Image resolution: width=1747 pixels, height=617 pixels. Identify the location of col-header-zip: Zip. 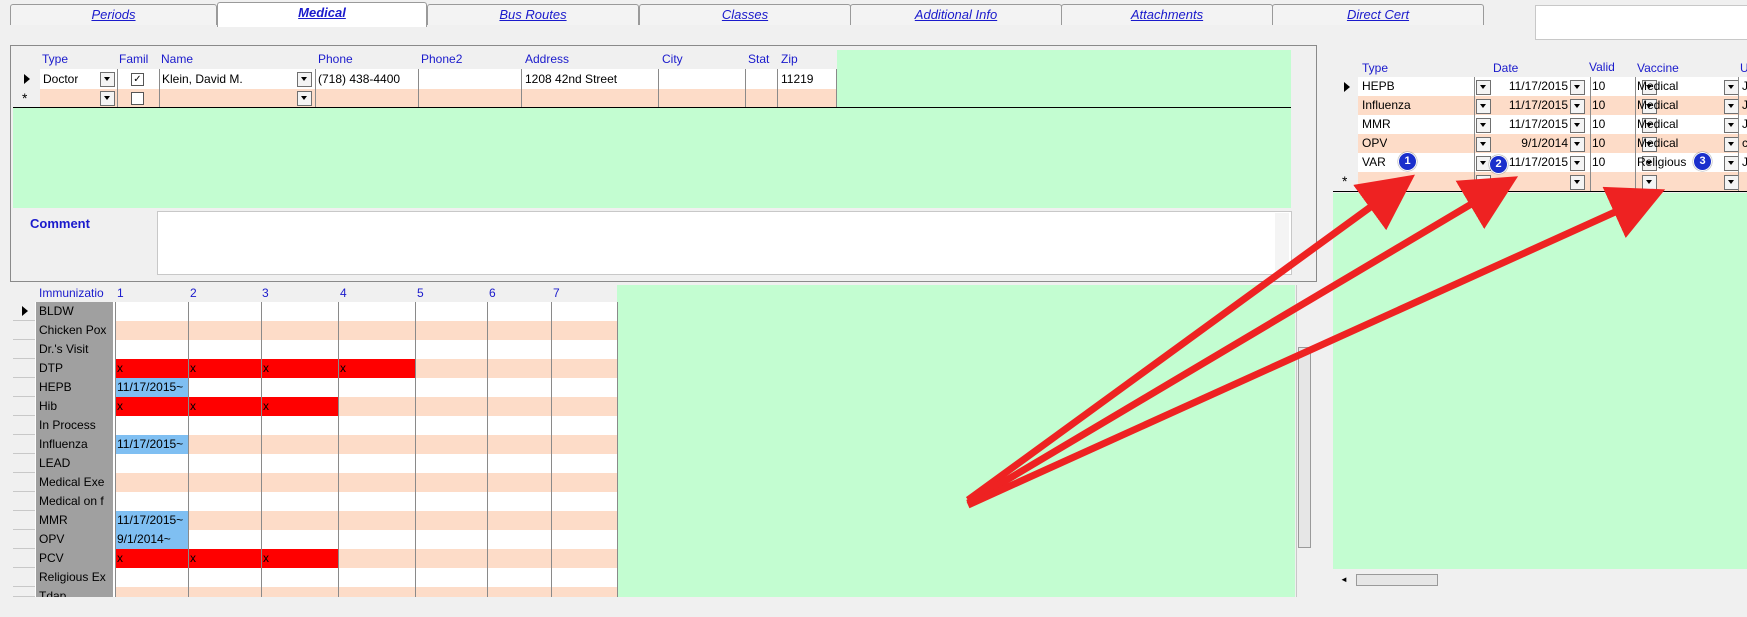
(789, 59).